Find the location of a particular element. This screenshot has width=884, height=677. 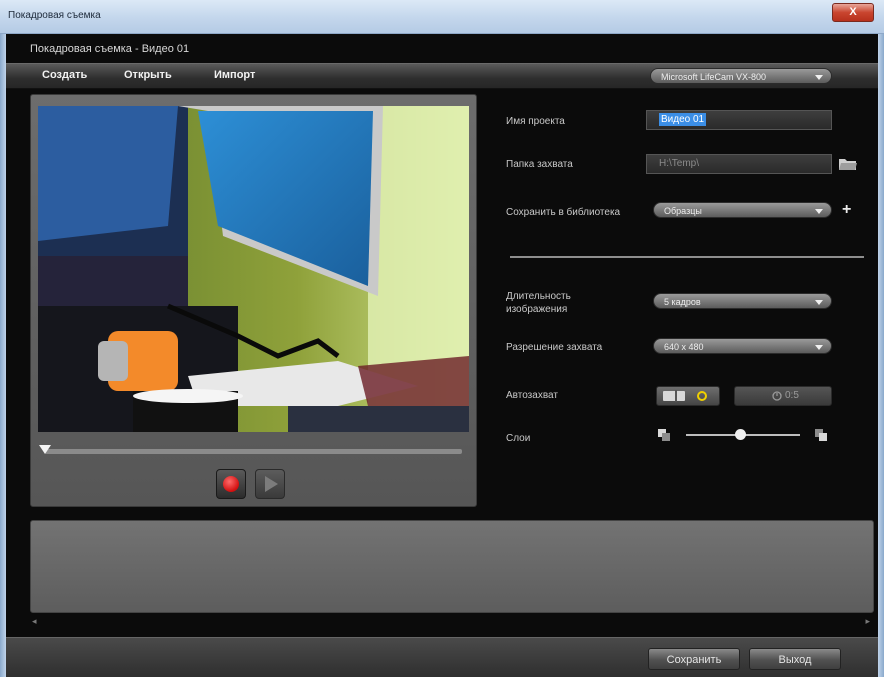

project-name-label: Имя проекта is located at coordinates (535, 121).